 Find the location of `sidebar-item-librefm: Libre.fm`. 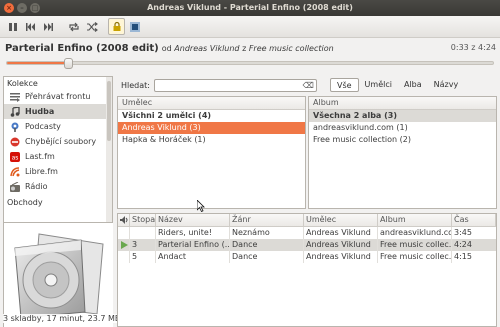

sidebar-item-librefm: Libre.fm is located at coordinates (58, 171).